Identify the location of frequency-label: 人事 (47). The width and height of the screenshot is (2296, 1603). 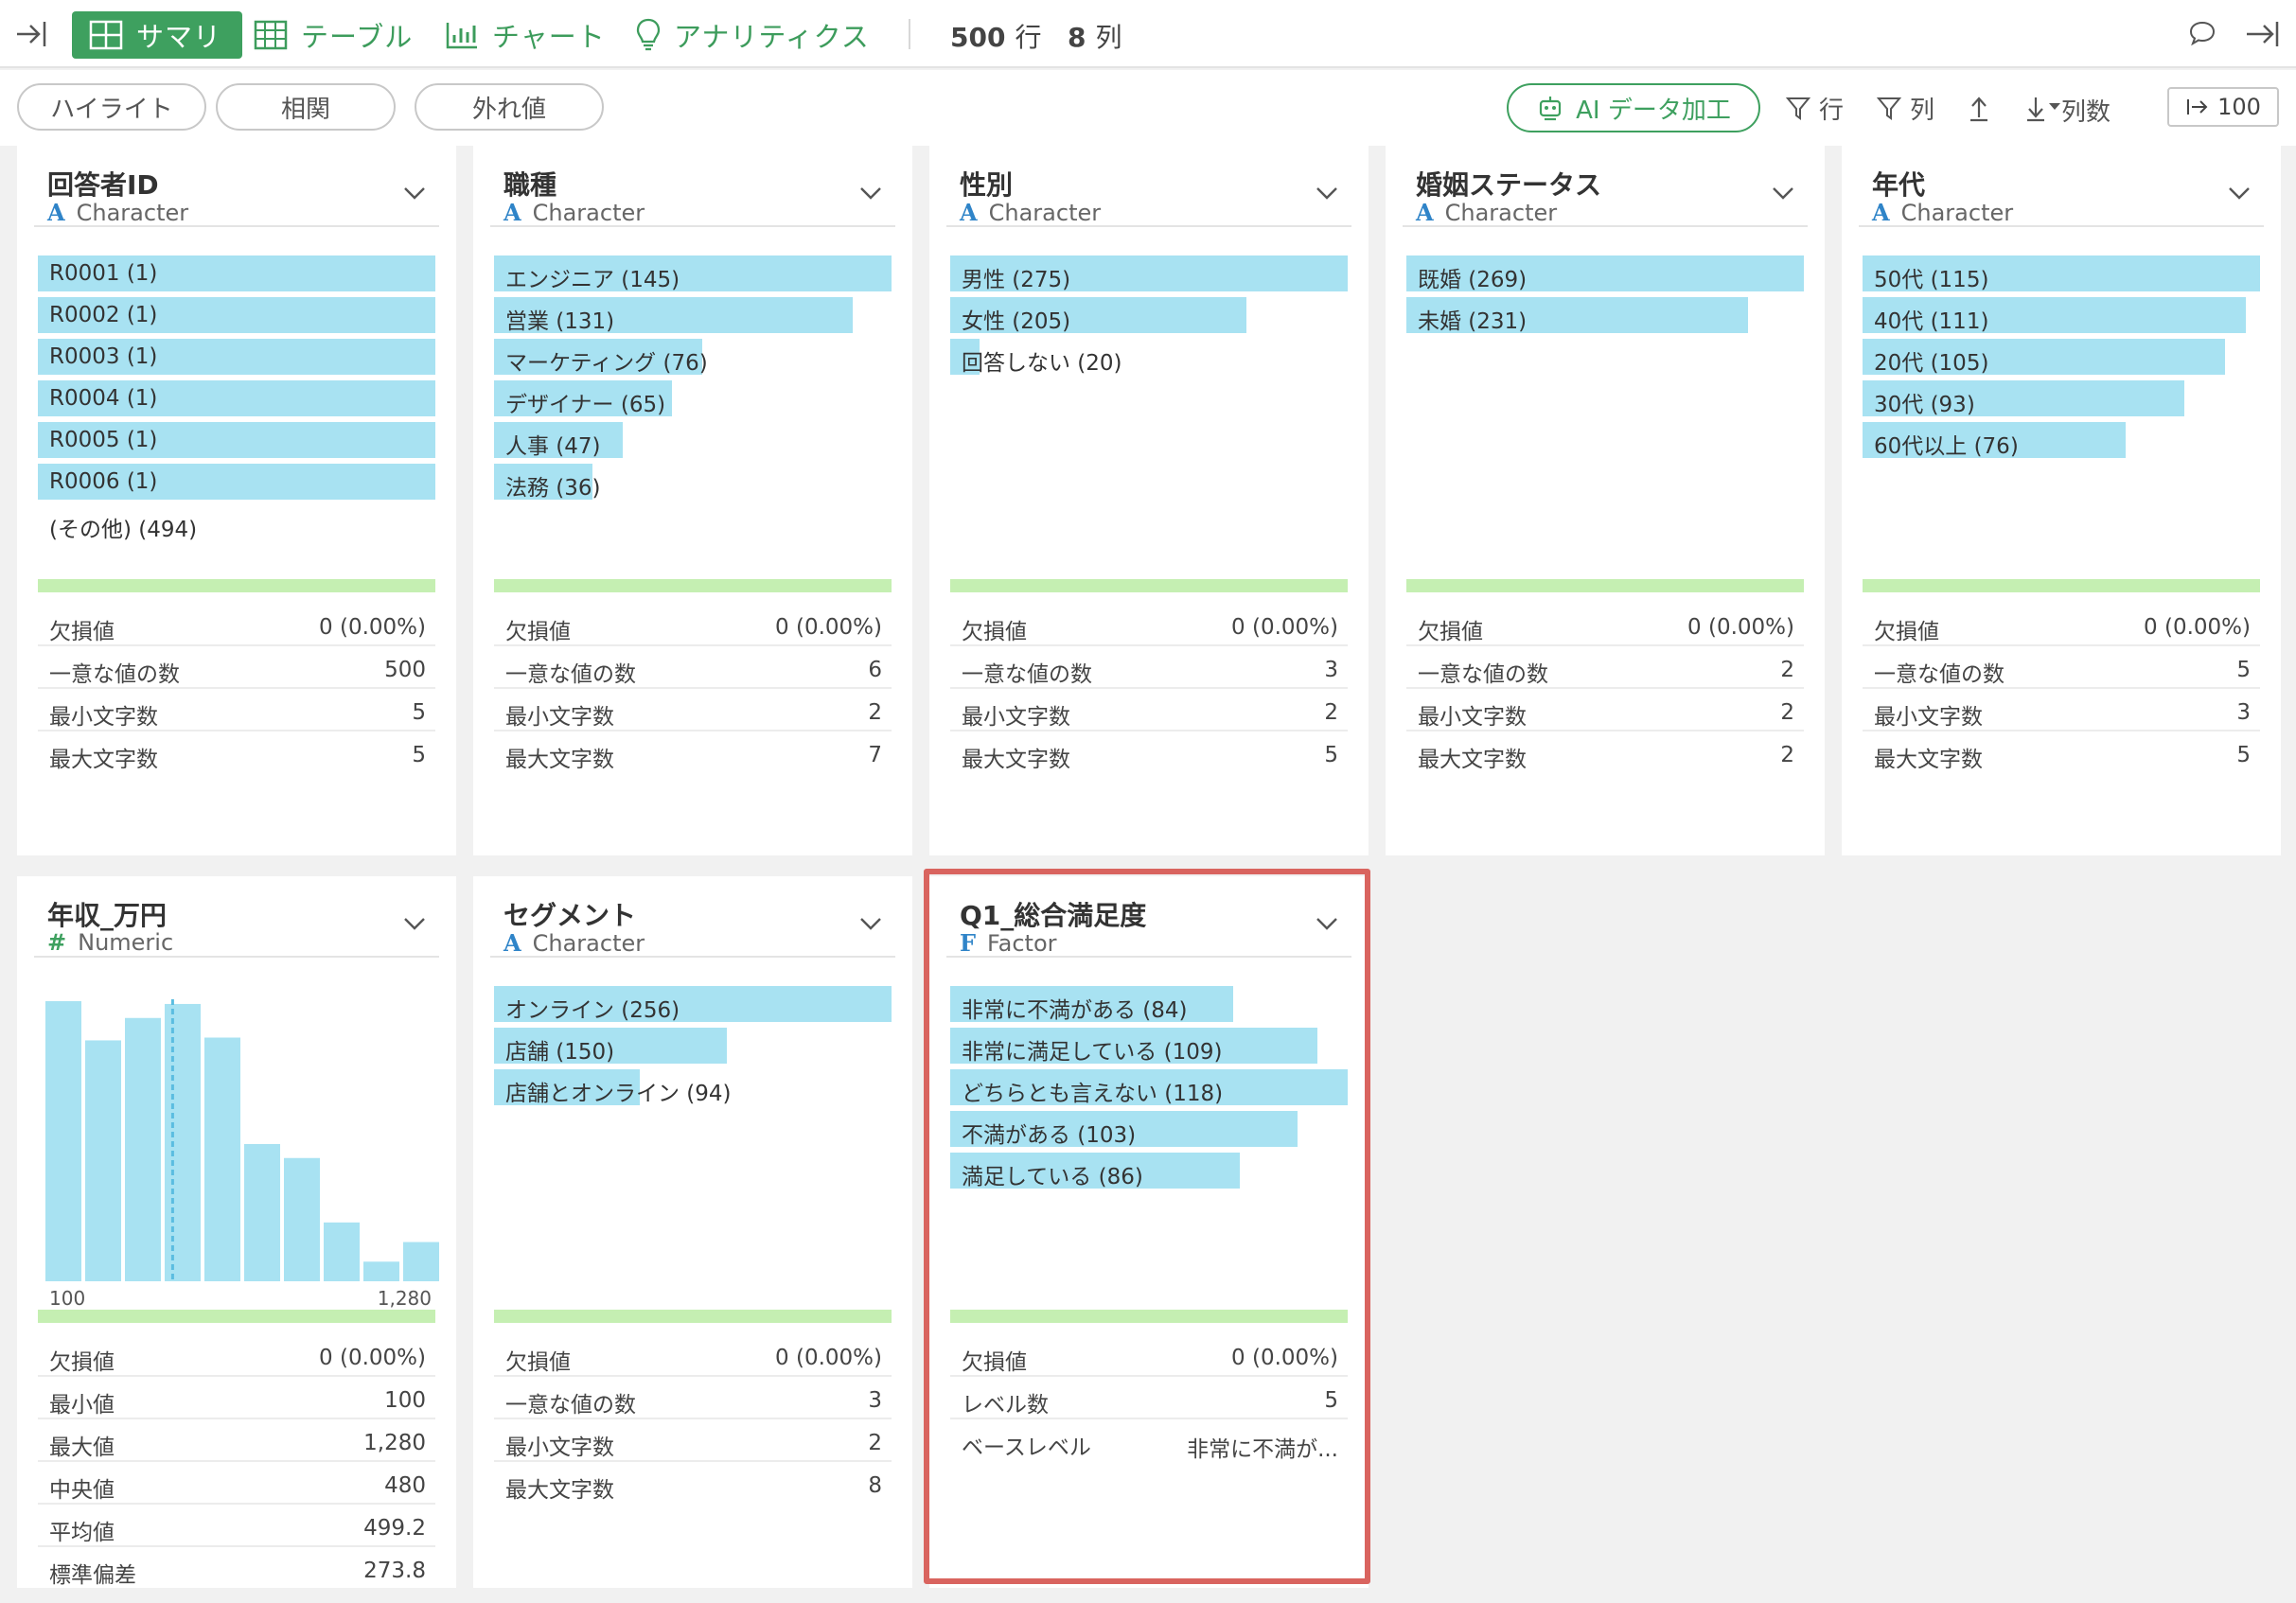
(553, 446).